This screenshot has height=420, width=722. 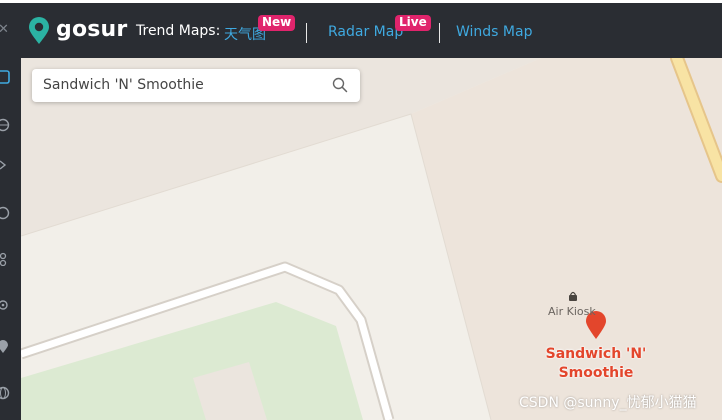 I want to click on watermark-text: CSDN @sunny_忧郁小猫猫, so click(x=608, y=403).